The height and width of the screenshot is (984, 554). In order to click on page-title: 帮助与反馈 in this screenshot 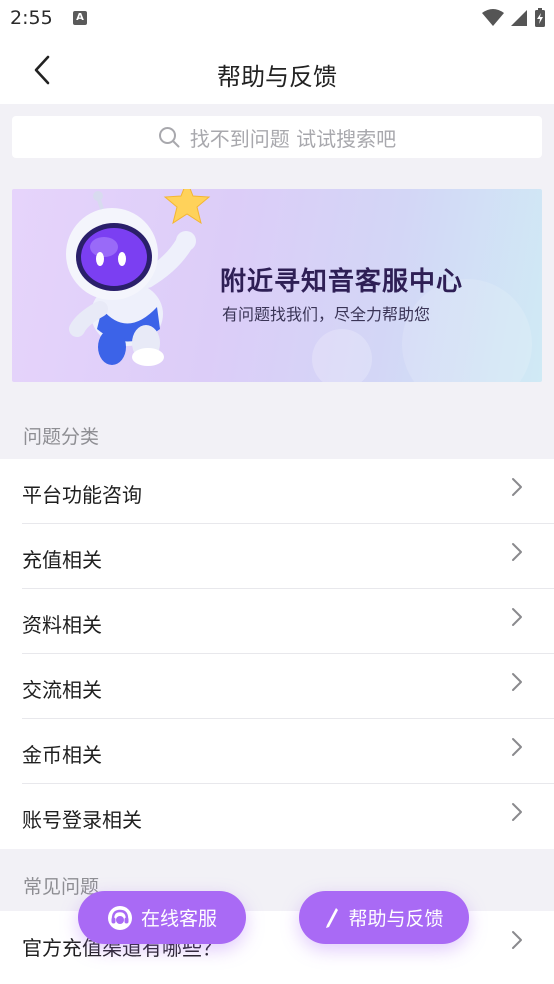, I will do `click(277, 77)`.